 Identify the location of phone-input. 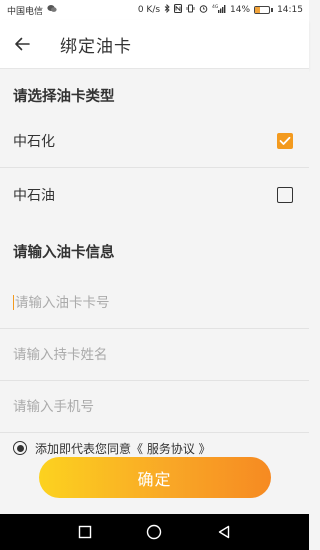
(154, 406).